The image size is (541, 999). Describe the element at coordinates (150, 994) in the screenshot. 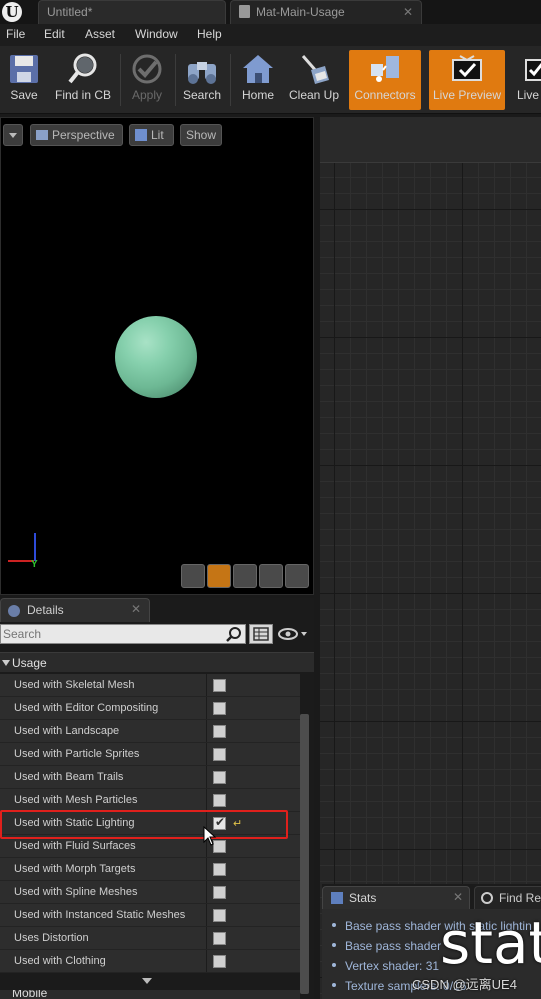

I see `category-mobile: Mobile` at that location.